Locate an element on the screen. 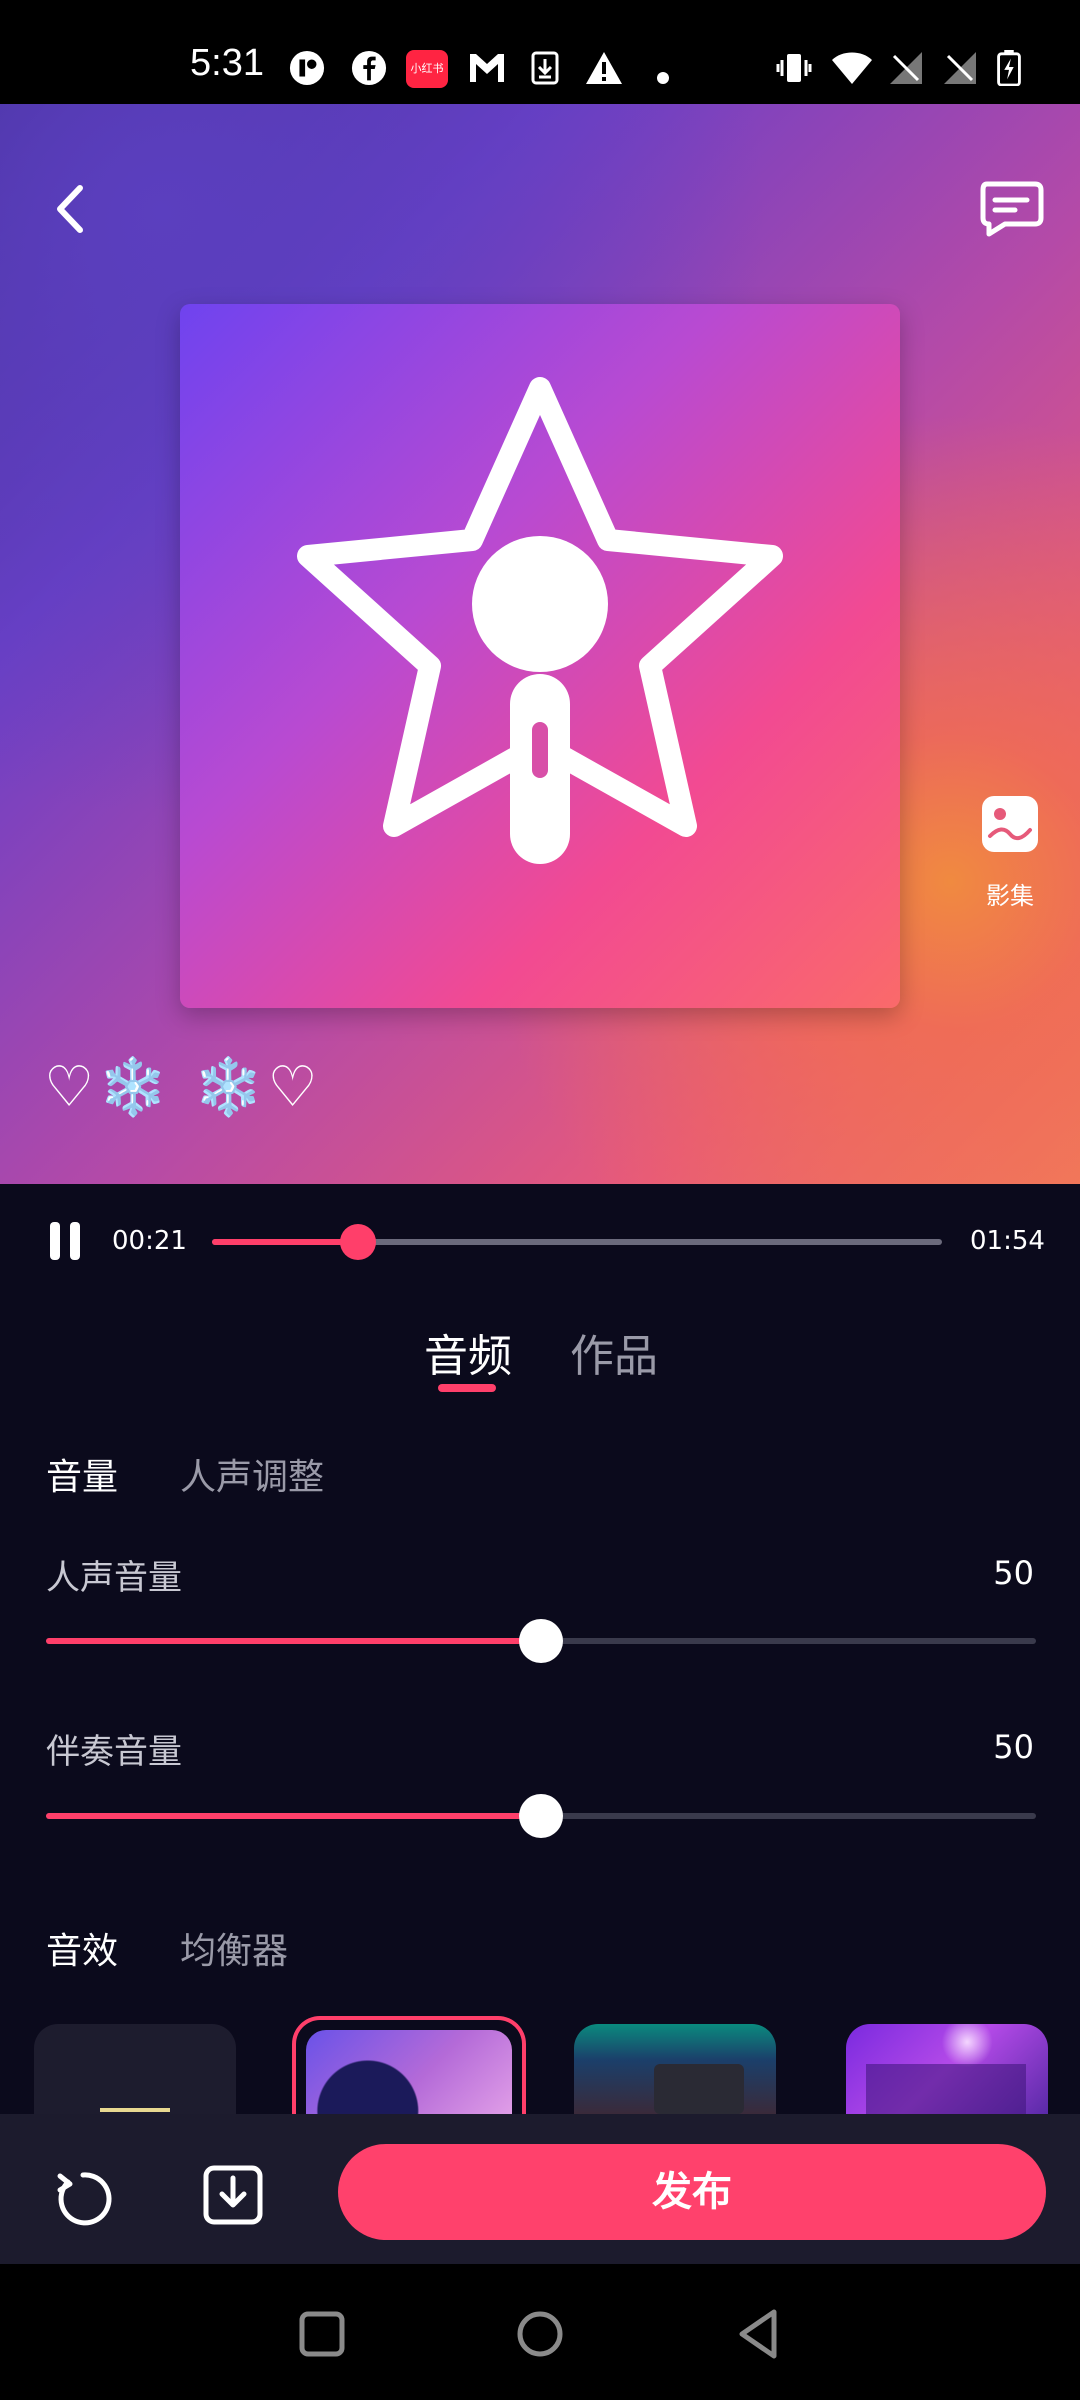  total-time: 01:54 is located at coordinates (1007, 1241).